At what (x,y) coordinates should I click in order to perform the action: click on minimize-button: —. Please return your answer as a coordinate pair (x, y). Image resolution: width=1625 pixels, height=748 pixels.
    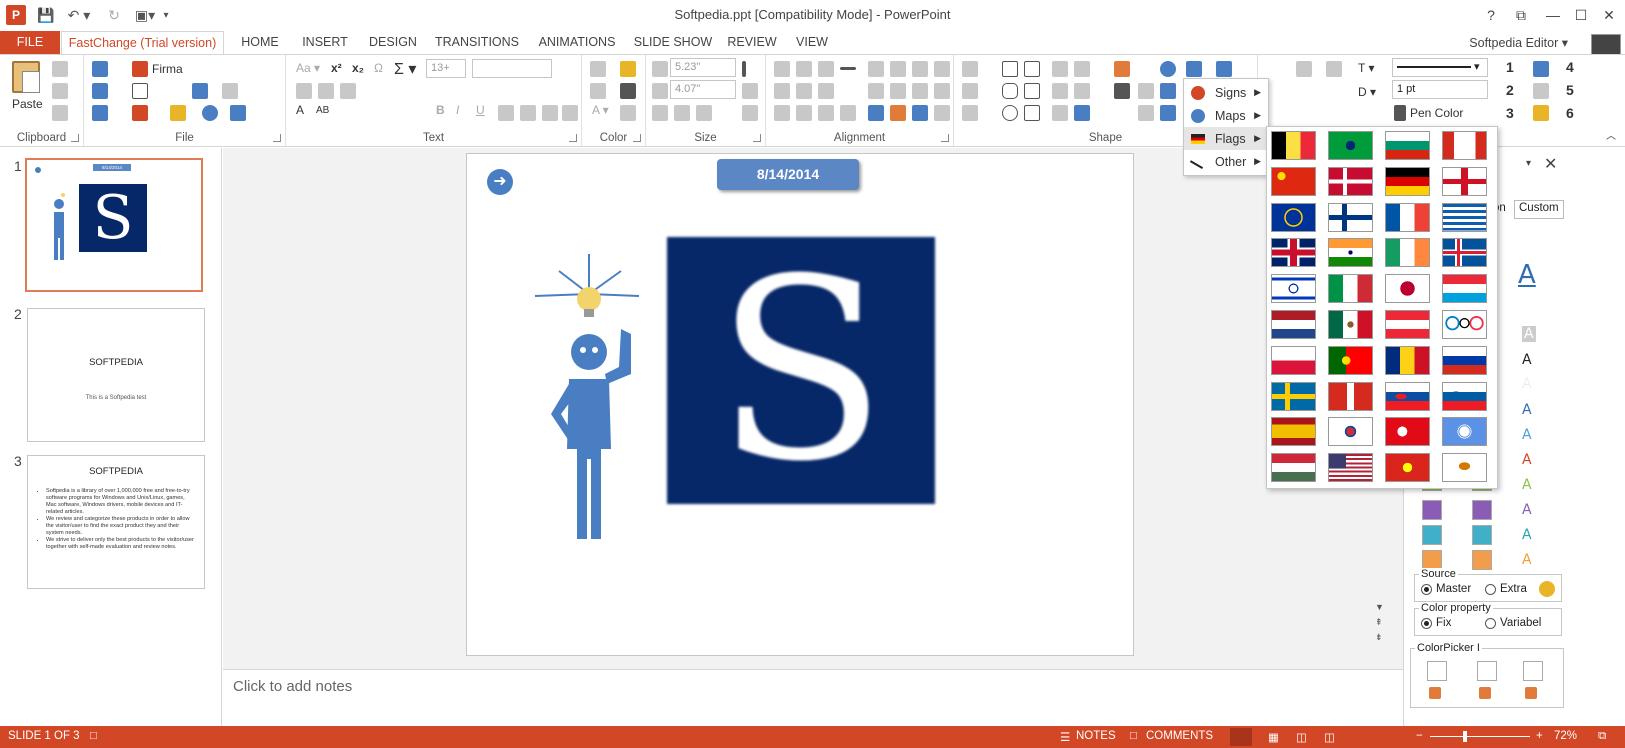
    Looking at the image, I should click on (1553, 15).